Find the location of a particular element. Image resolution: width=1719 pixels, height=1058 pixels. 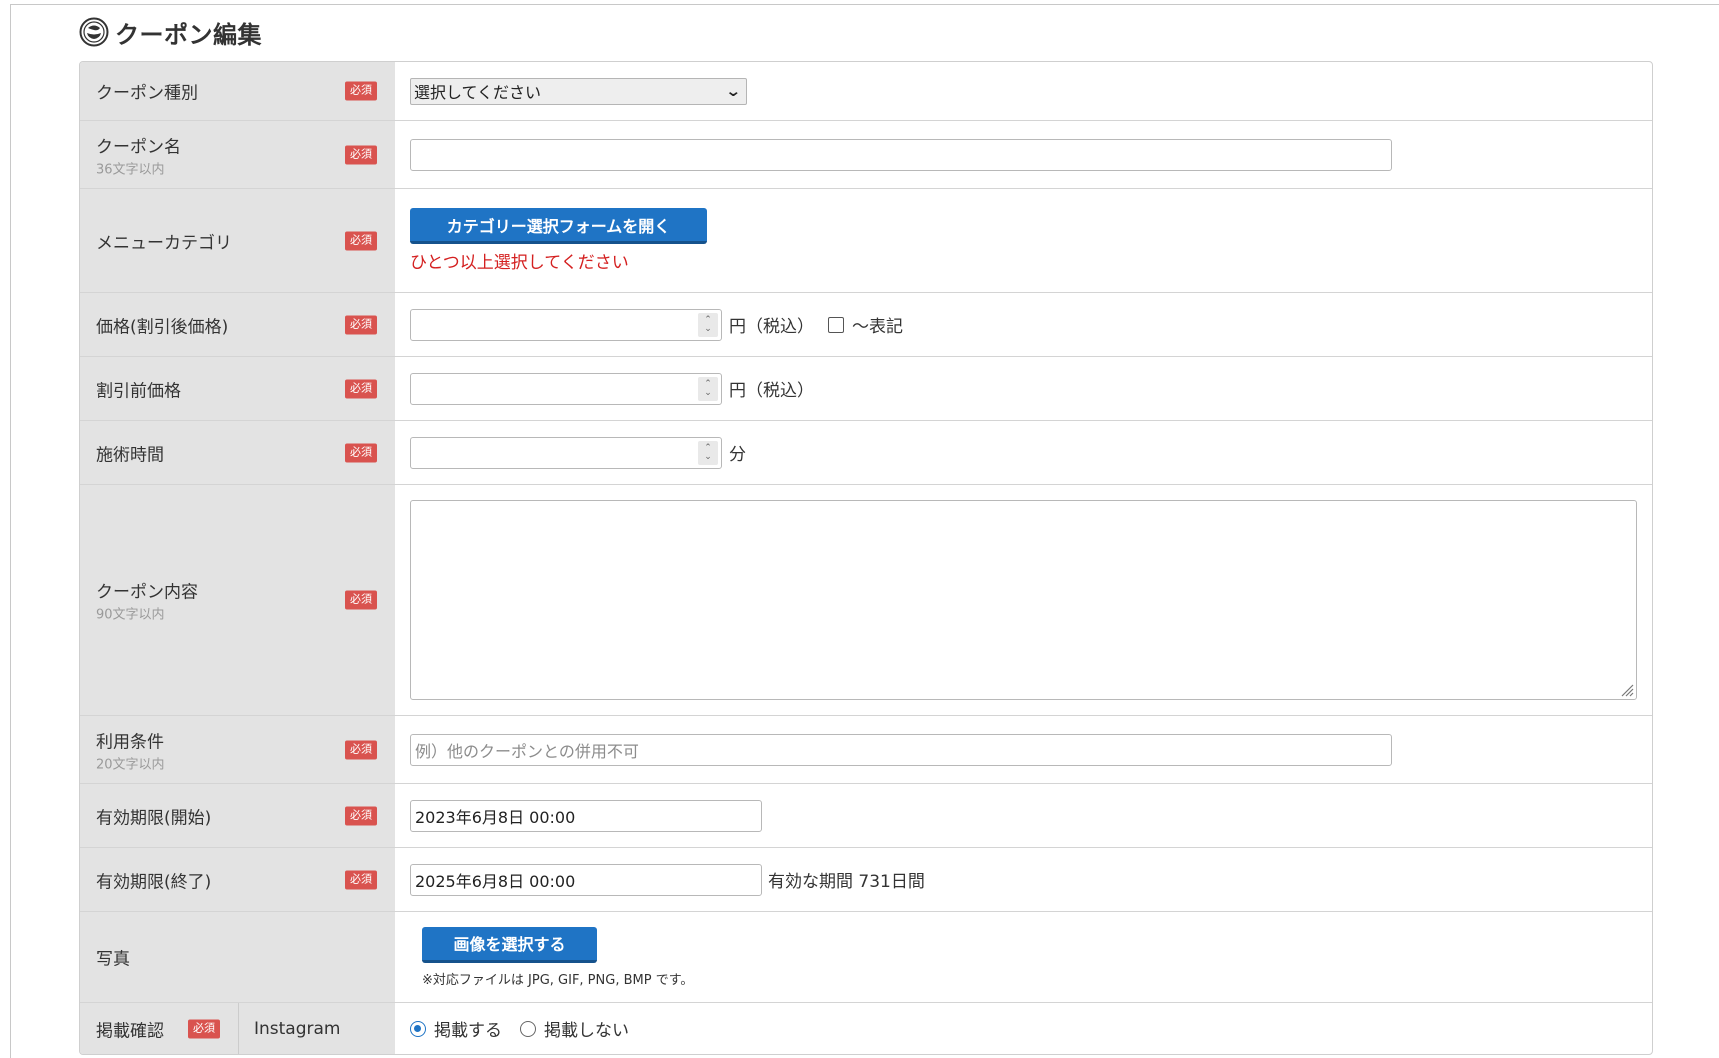

conditions-placeholder: 例）他のクーポンとの併用不可 is located at coordinates (527, 751).